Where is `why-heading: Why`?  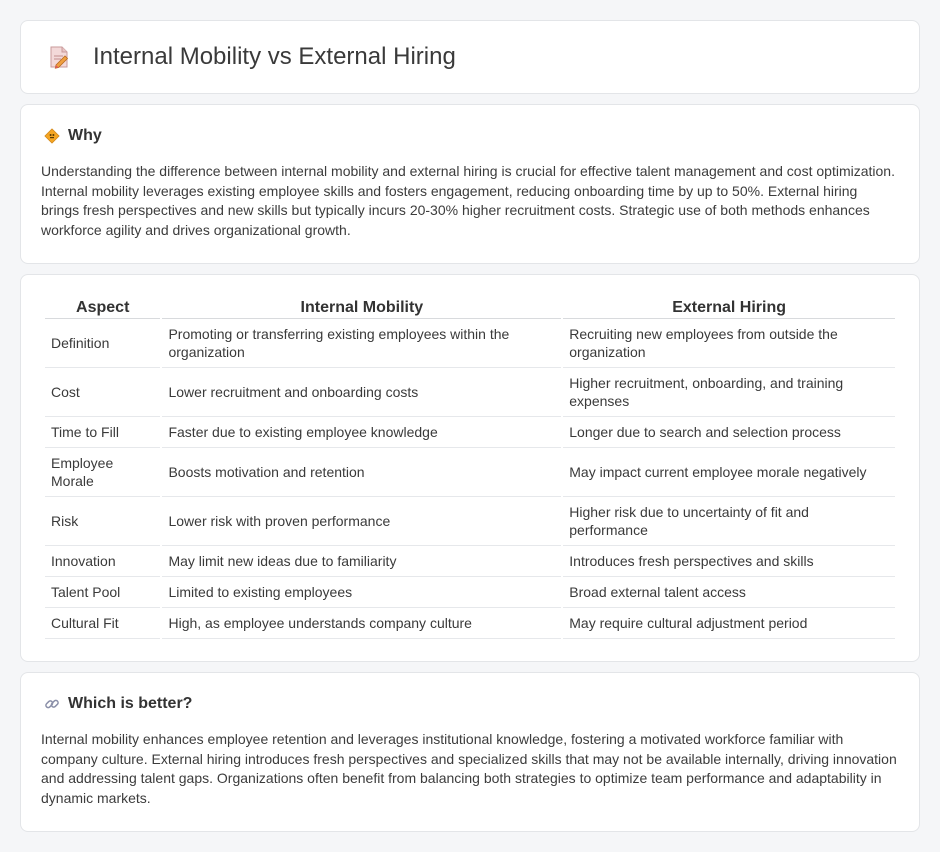 why-heading: Why is located at coordinates (470, 136).